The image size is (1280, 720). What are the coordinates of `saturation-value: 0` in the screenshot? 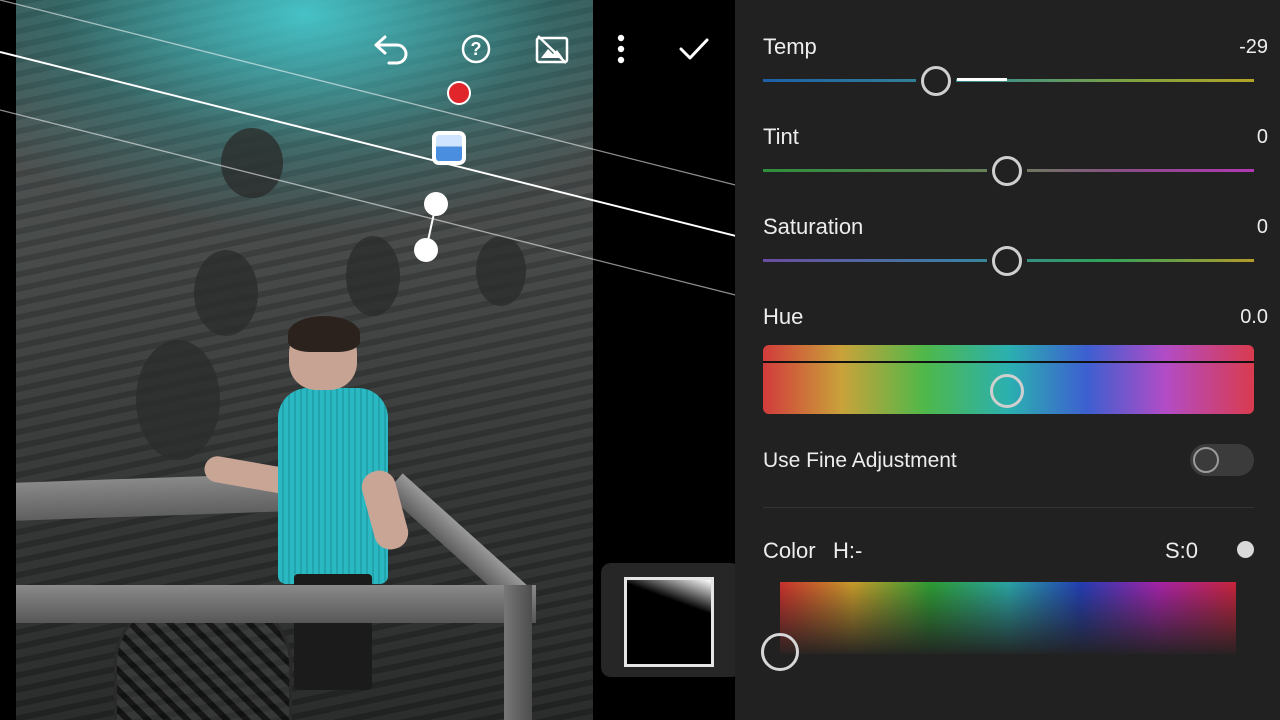 It's located at (1262, 227).